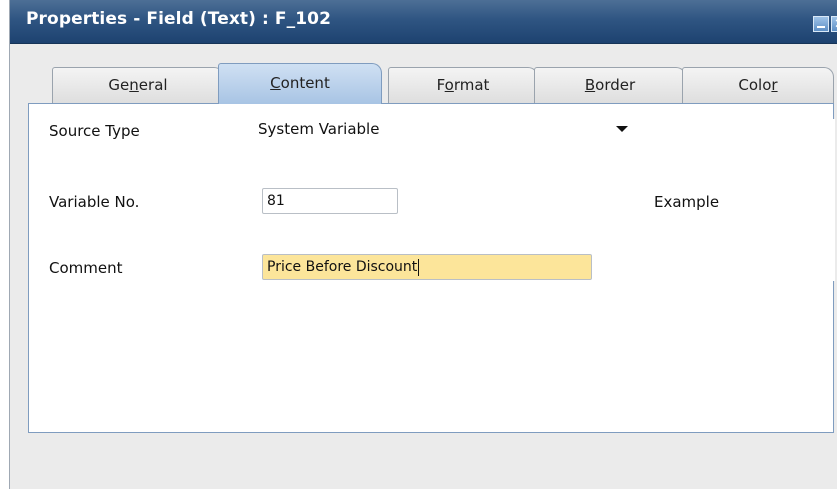 The height and width of the screenshot is (489, 837). Describe the element at coordinates (821, 24) in the screenshot. I see `minimize-icon` at that location.